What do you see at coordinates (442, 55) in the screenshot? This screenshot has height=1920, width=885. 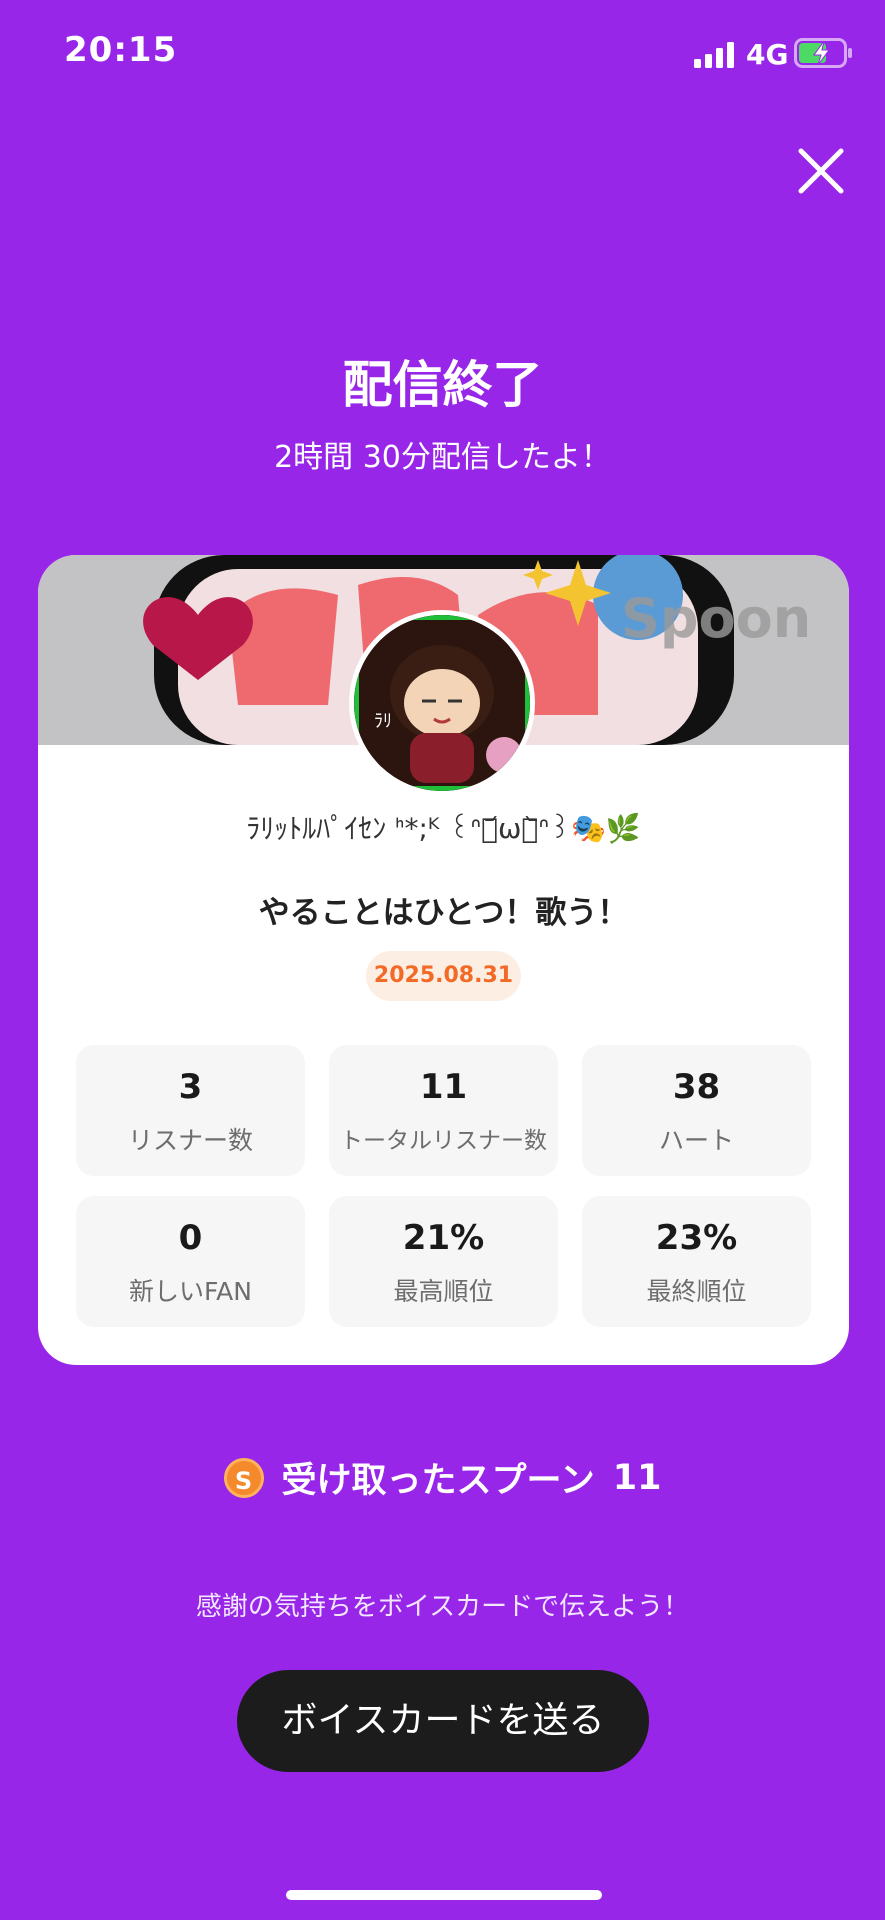 I see `status-bar: 20:15 4G` at bounding box center [442, 55].